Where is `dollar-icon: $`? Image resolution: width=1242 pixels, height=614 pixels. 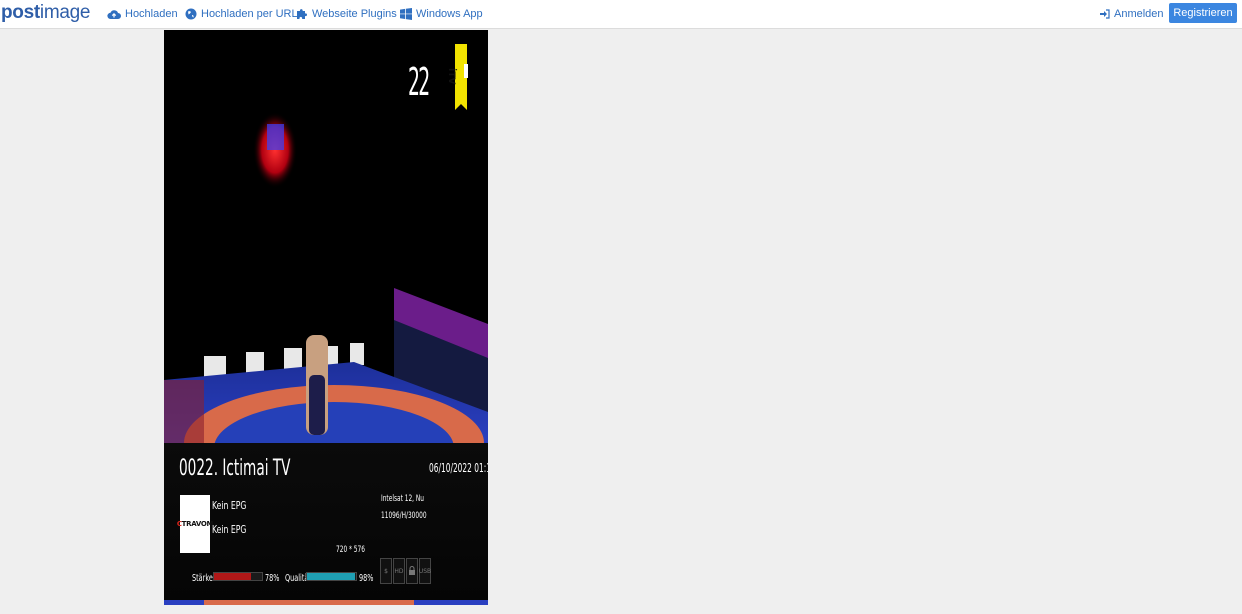
dollar-icon: $ is located at coordinates (386, 571).